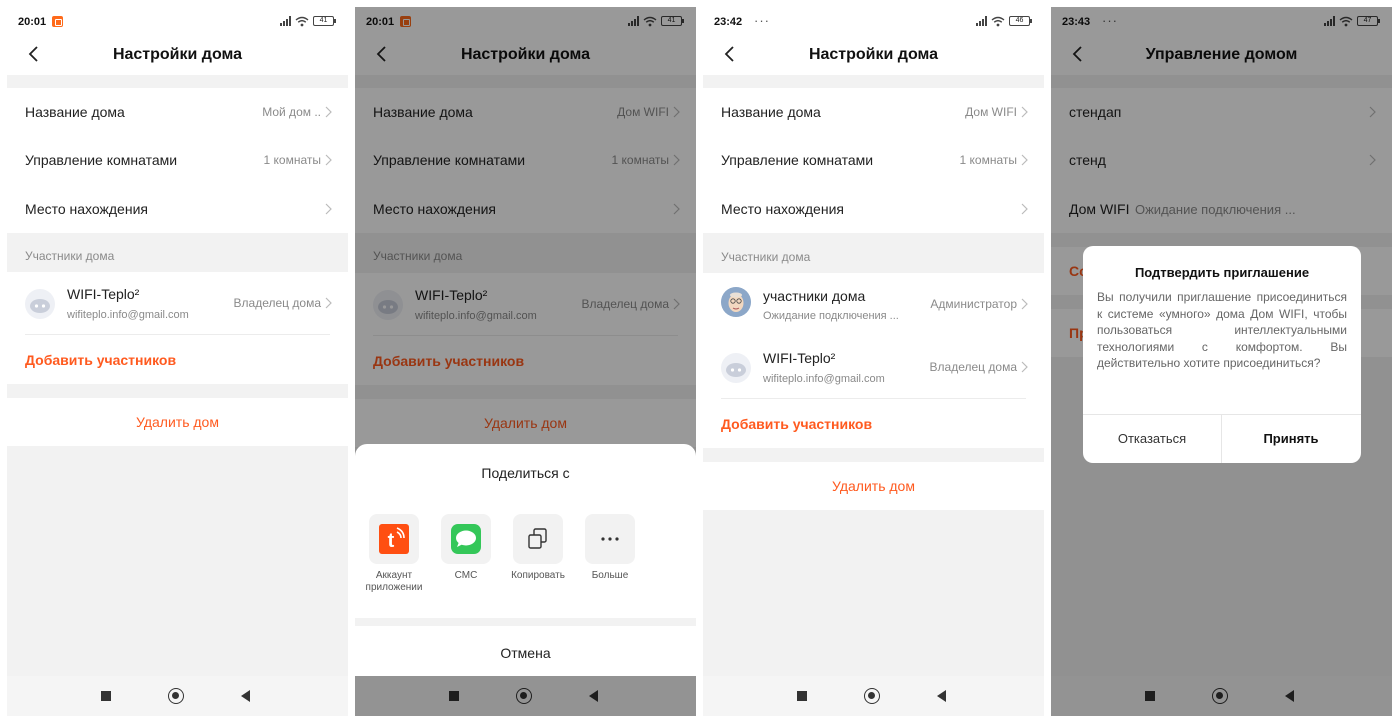 Image resolution: width=1397 pixels, height=716 pixels. I want to click on members-section-header: Участники дома, so click(70, 256).